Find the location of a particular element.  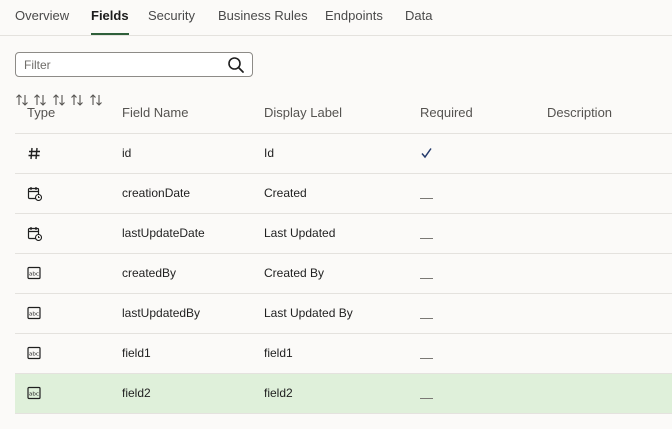

field-name-cell: createdBy is located at coordinates (149, 273).